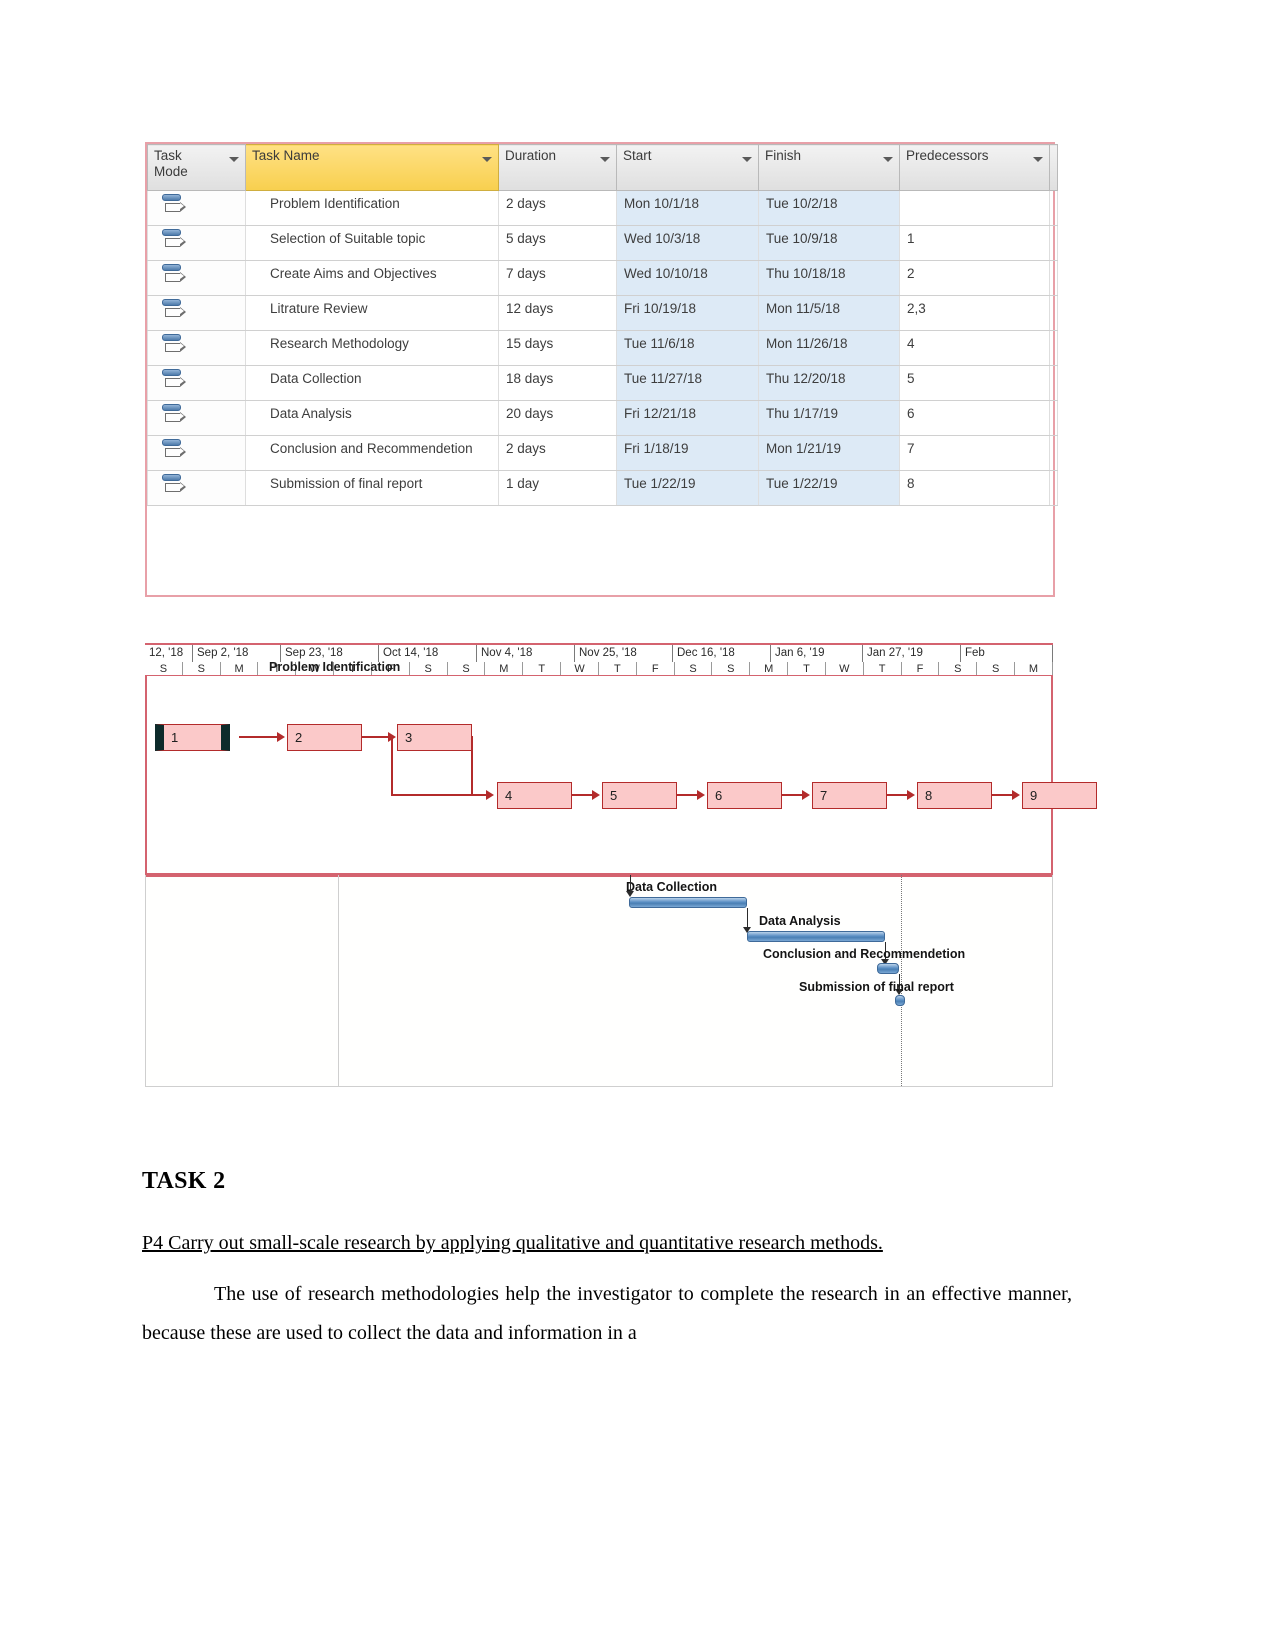 Image resolution: width=1275 pixels, height=1650 pixels. Describe the element at coordinates (434, 737) in the screenshot. I see `network-node-3: 3` at that location.